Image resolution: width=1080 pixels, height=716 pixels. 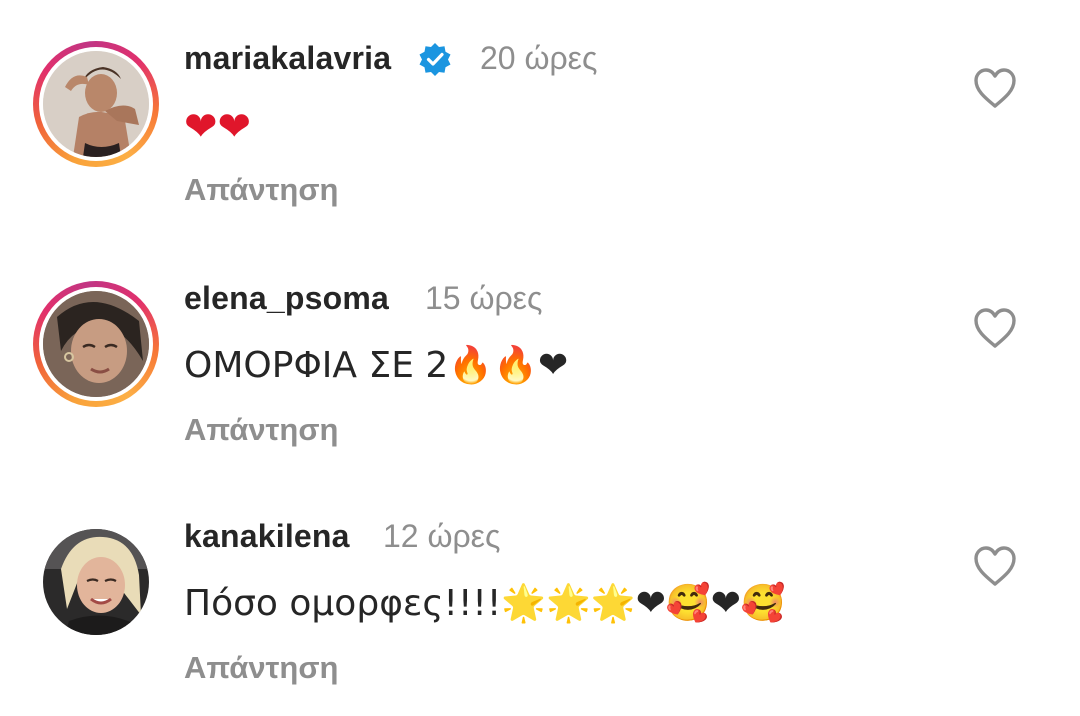 I want to click on comment-text-body: Πόσο ομορφες!!!!🌟🌟🌟❤🥰❤🥰, so click(x=485, y=603).